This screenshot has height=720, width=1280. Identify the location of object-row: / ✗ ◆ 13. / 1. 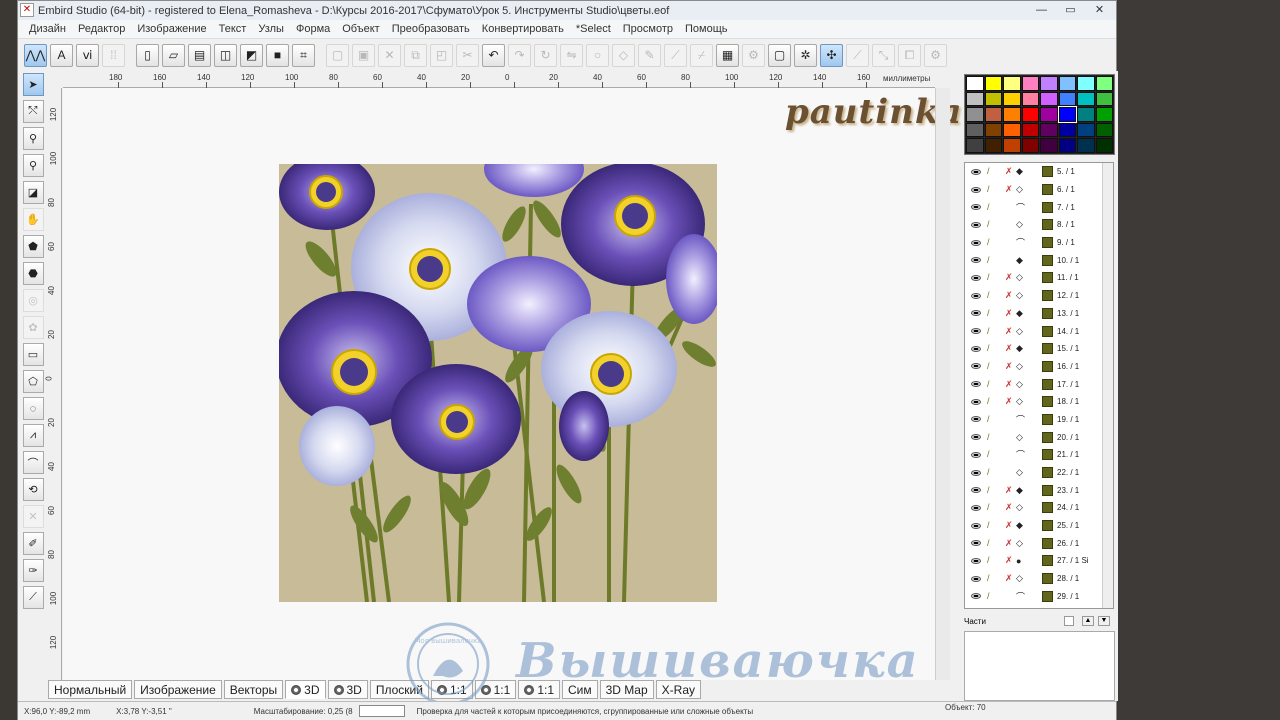
(1039, 314).